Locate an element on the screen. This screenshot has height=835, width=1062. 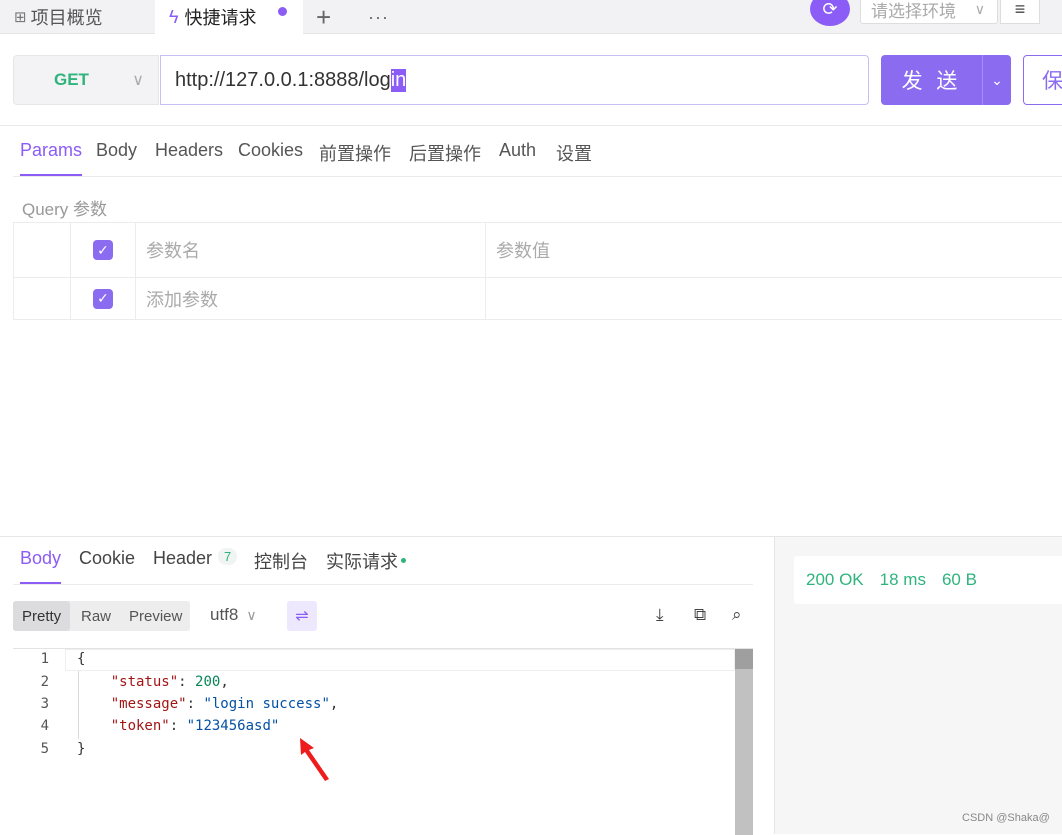
param-value-input is located at coordinates (773, 298).